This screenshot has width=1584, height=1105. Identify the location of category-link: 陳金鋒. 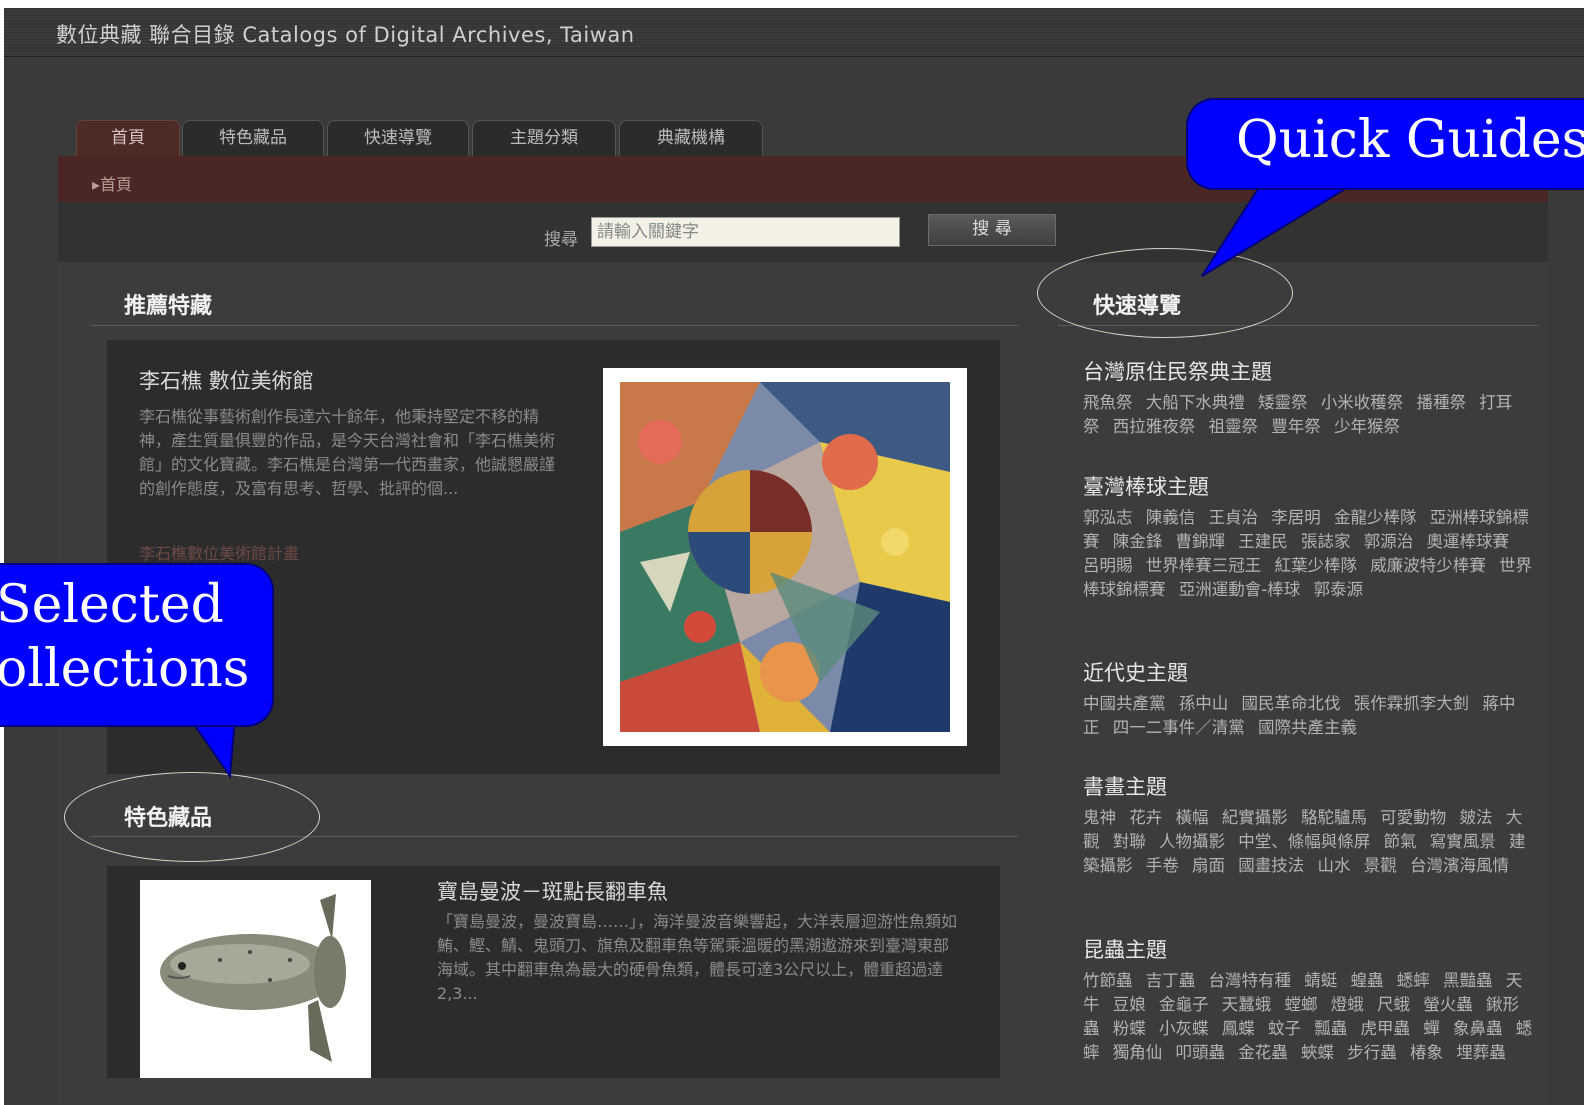
(1138, 541).